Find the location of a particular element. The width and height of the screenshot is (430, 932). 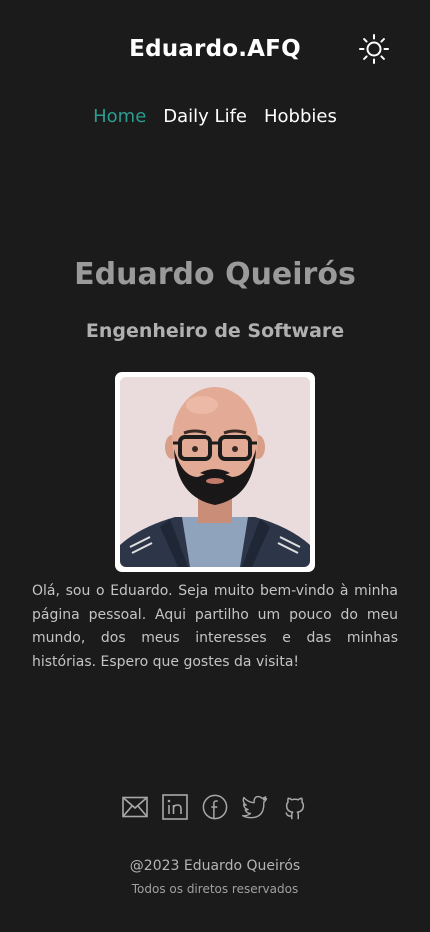

github-icon is located at coordinates (295, 808).